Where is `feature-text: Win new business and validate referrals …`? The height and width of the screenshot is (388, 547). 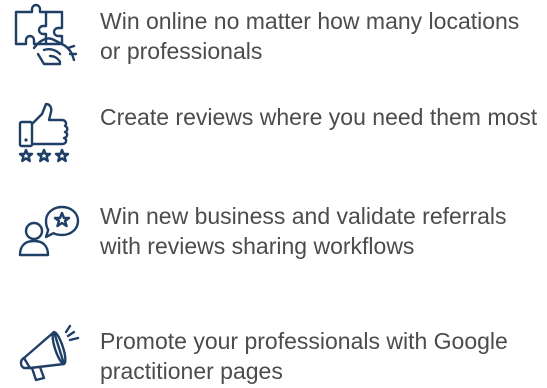
feature-text: Win new business and validate referrals … is located at coordinates (303, 231).